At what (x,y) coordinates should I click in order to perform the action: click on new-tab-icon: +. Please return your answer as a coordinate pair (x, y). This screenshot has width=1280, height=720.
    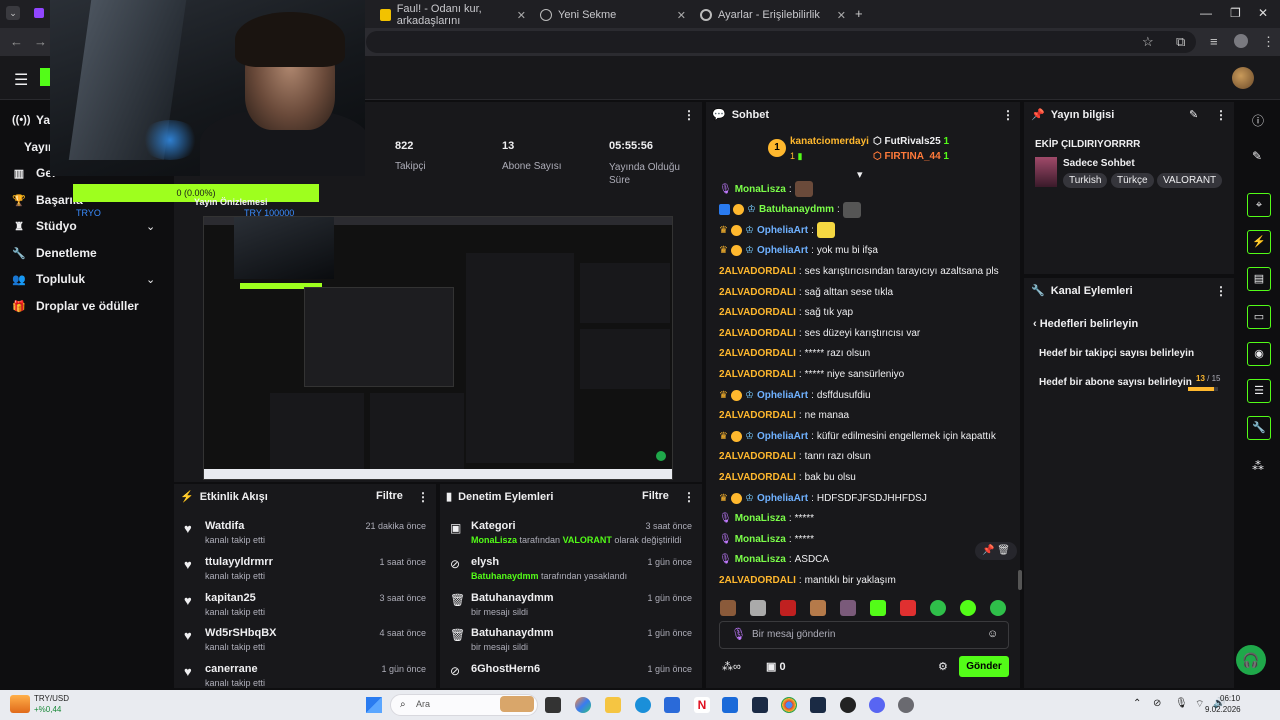
    Looking at the image, I should click on (859, 13).